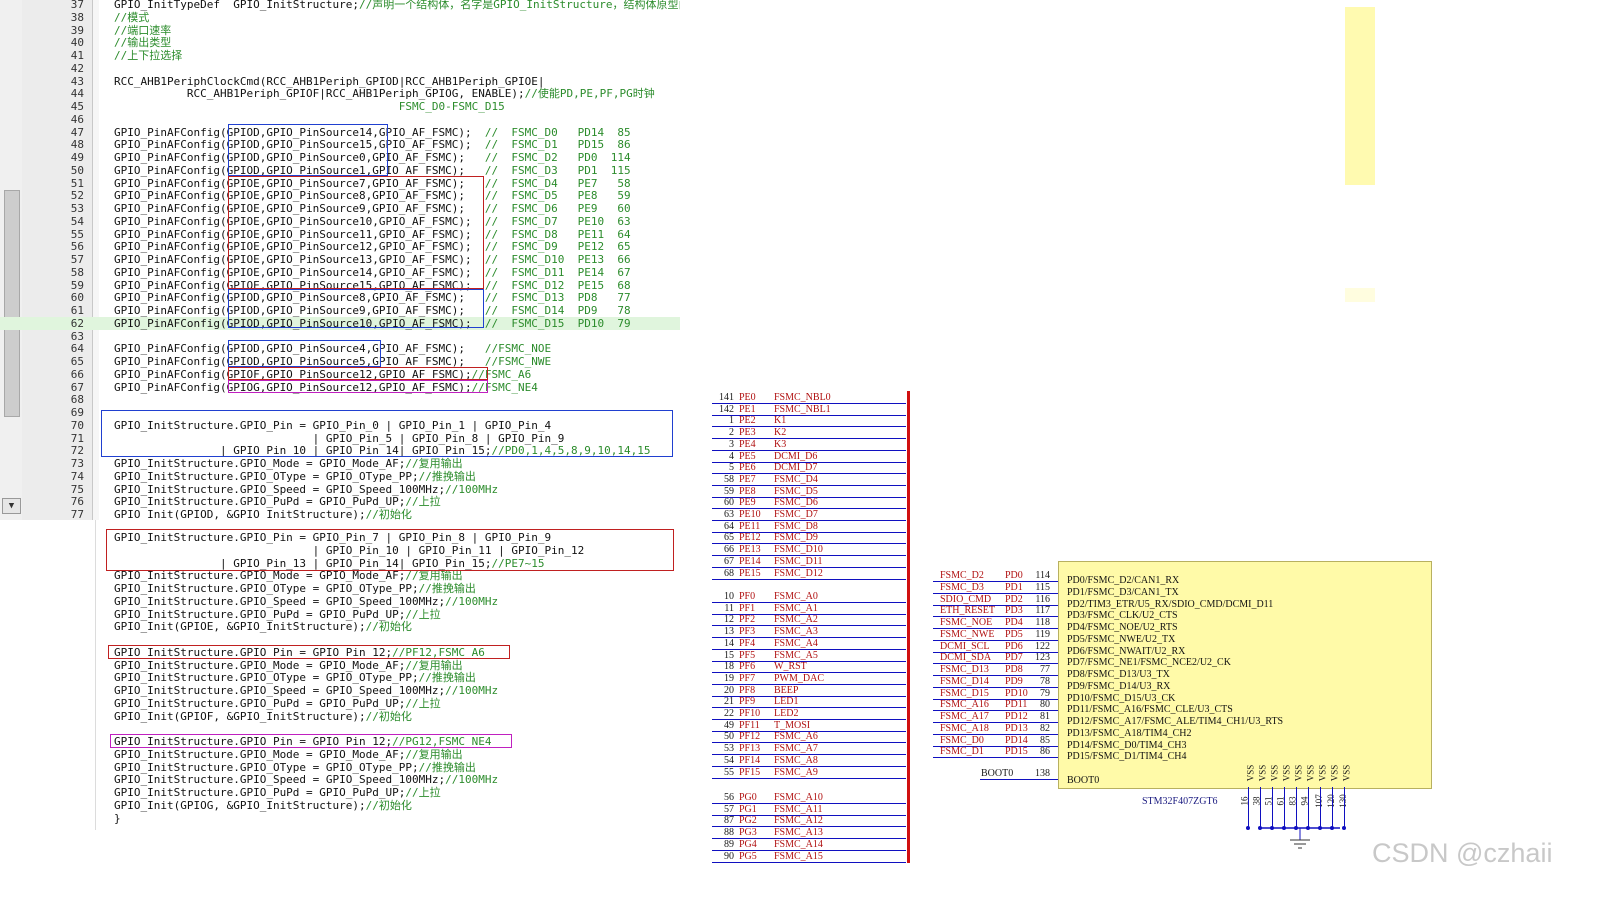  Describe the element at coordinates (557, 196) in the screenshot. I see `code-comment: // FSMC_D5 PE8 59` at that location.